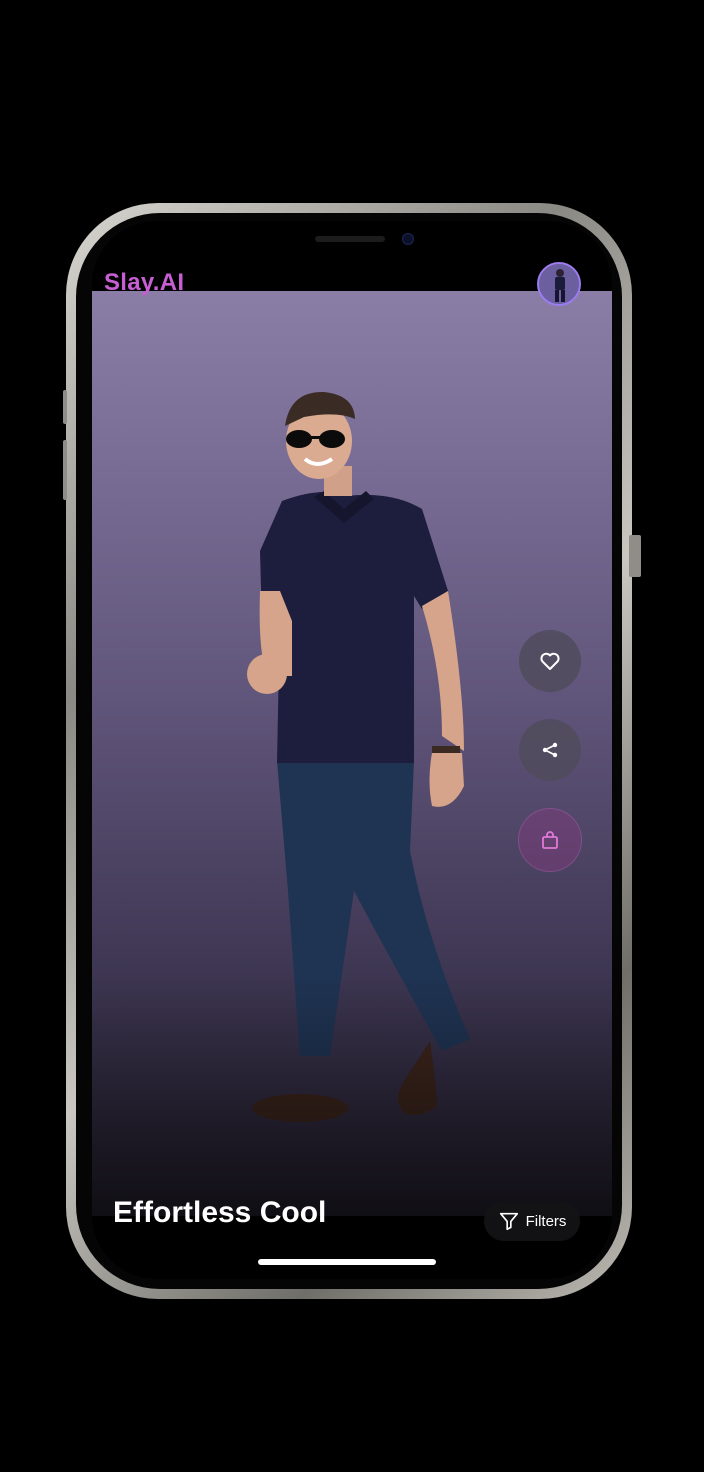  I want to click on heart-icon, so click(550, 661).